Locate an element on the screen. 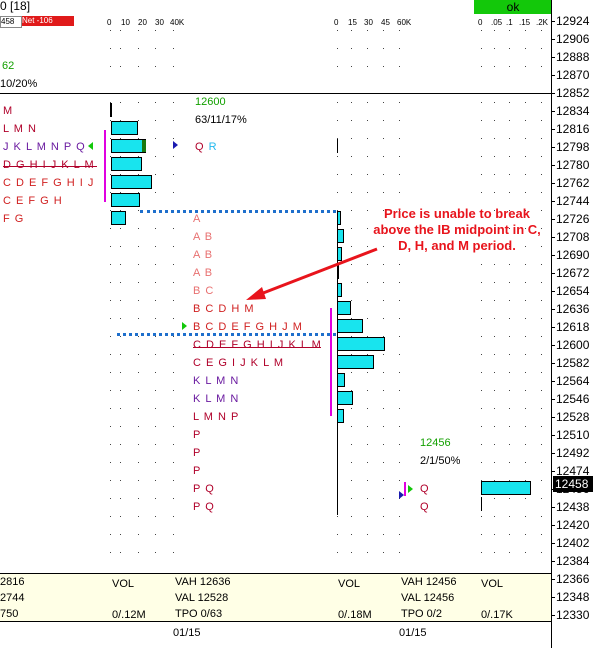  profile1-axis-tick is located at coordinates (337, 146).